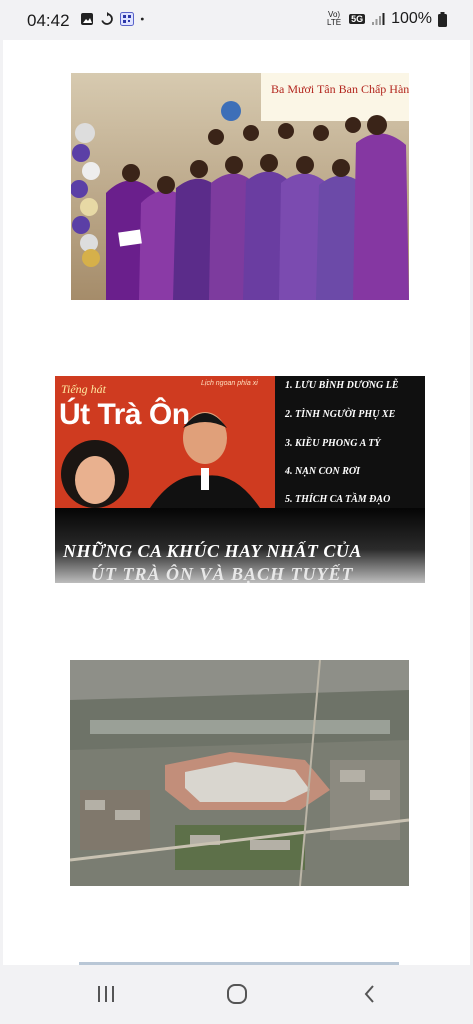  Describe the element at coordinates (340, 414) in the screenshot. I see `track-item: 2. TÌNH NGƯỜI PHỤ XE` at that location.